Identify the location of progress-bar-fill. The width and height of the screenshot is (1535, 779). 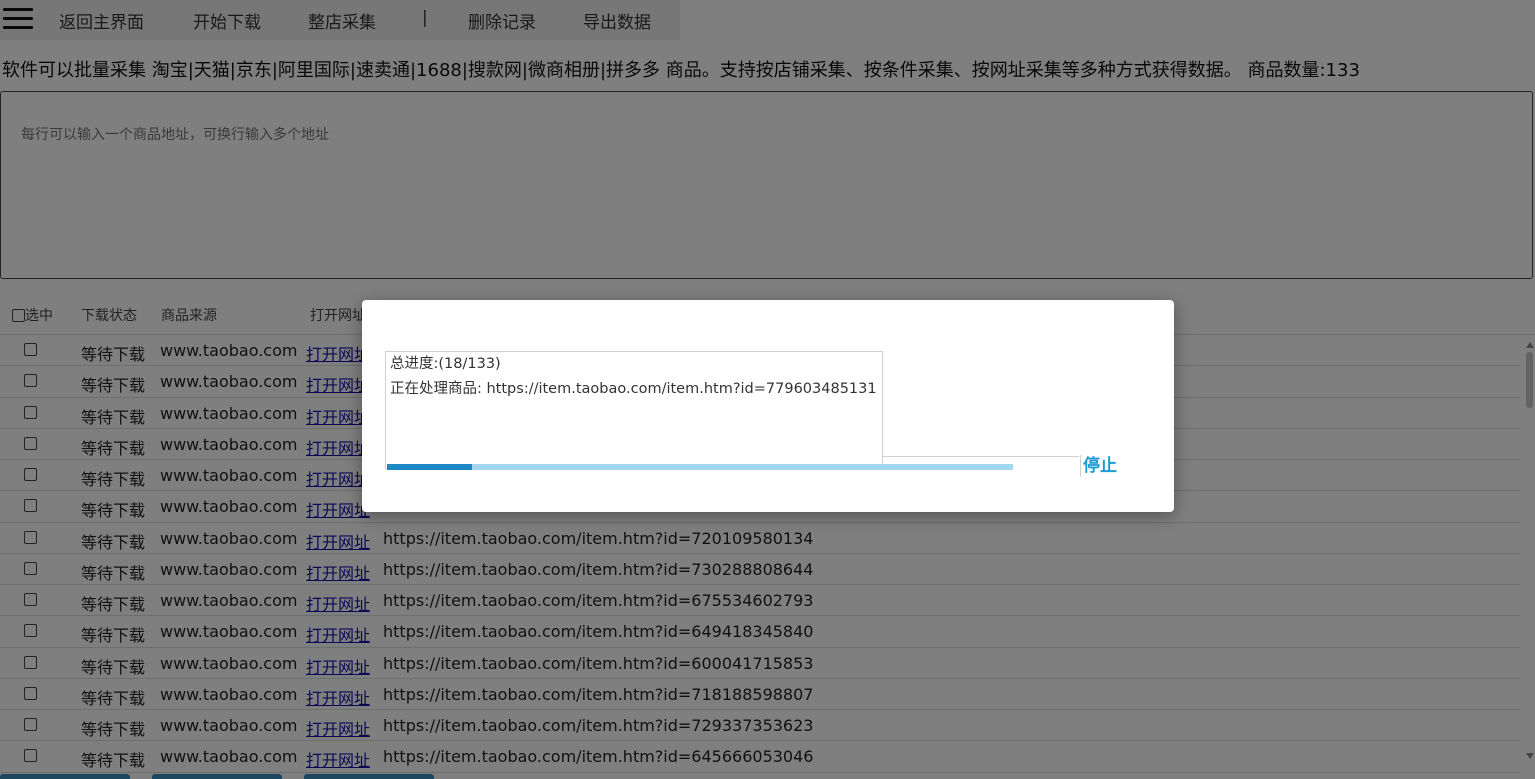
(429, 467).